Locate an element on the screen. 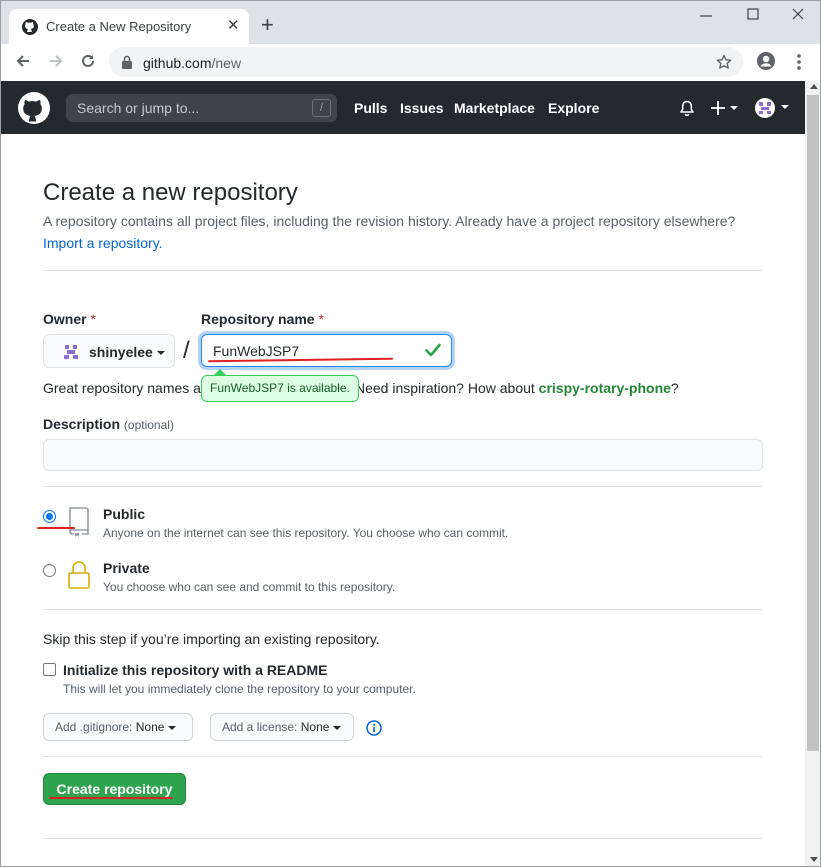 This screenshot has height=867, width=821. notification-bell-icon is located at coordinates (687, 108).